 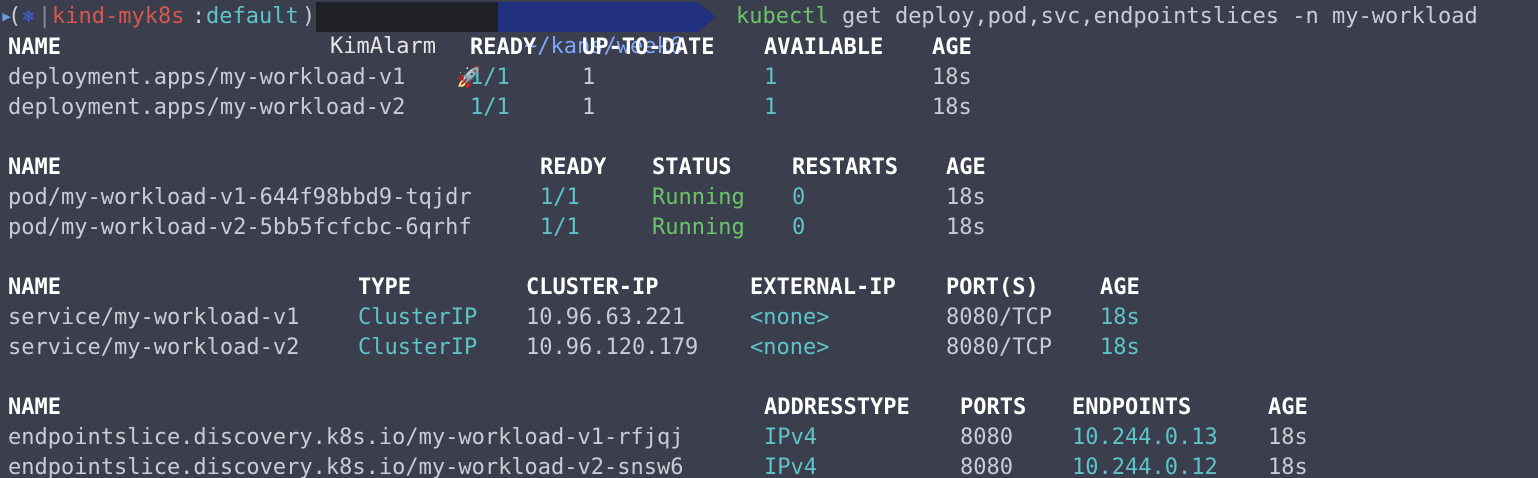 What do you see at coordinates (823, 287) in the screenshot?
I see `column-header: EXTERNAL-IP` at bounding box center [823, 287].